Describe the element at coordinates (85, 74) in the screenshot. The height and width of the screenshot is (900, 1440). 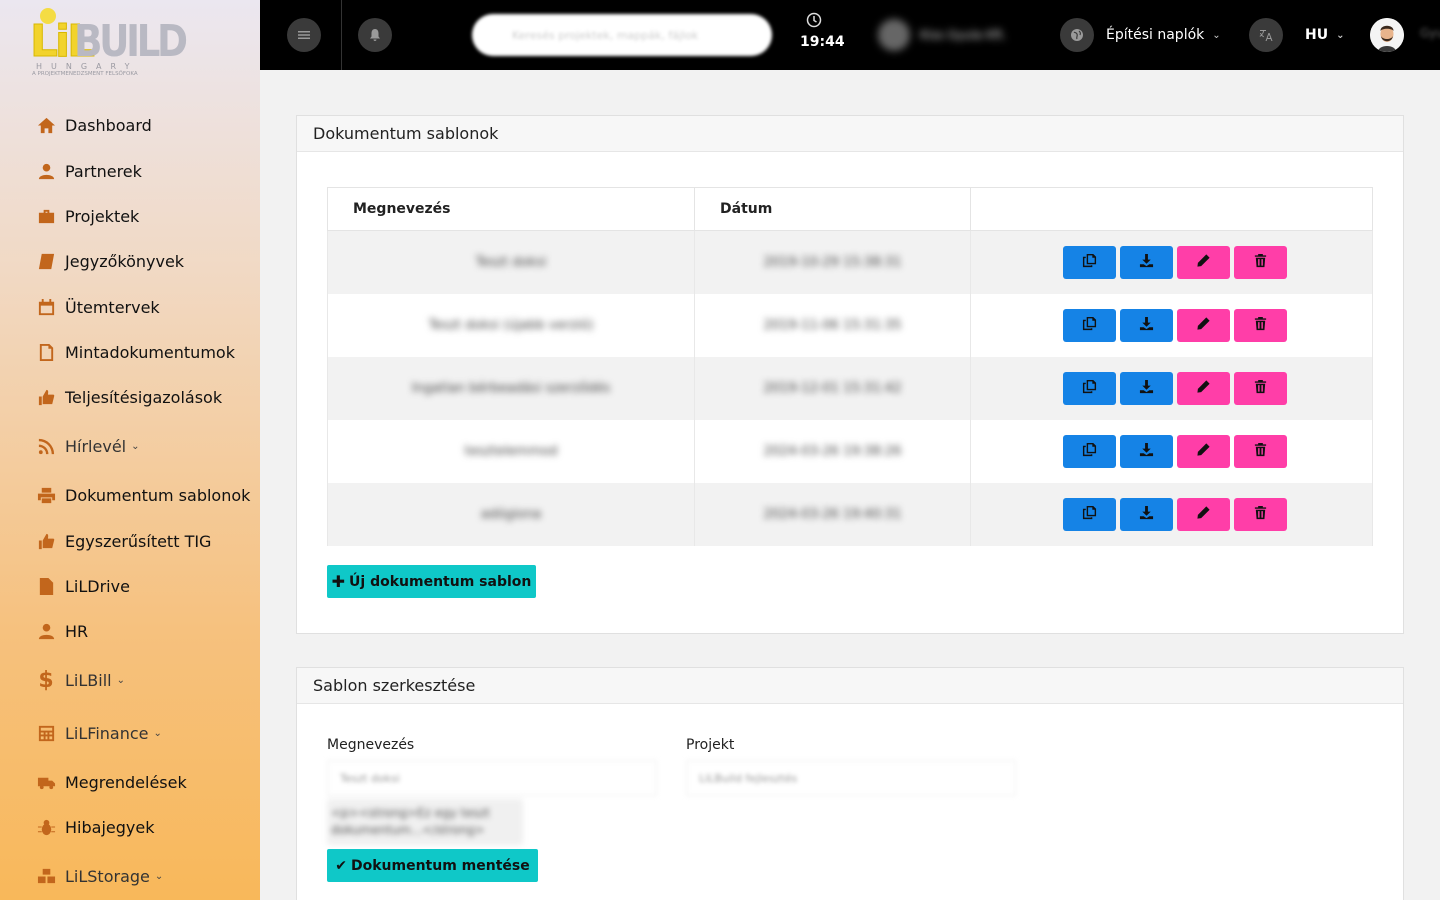
I see `logo-tagline: A PROJEKTMENEDZSMENT FELSŐFOKA` at that location.